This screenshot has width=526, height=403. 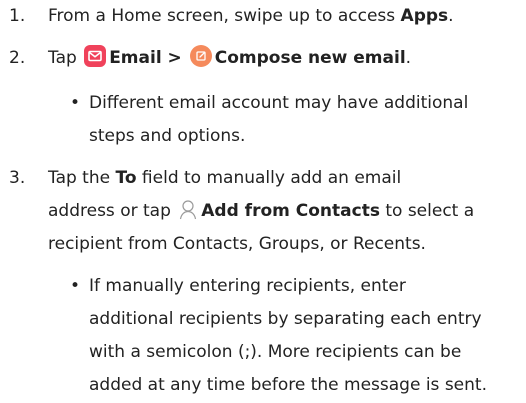 I want to click on step-number: 2., so click(x=17, y=58).